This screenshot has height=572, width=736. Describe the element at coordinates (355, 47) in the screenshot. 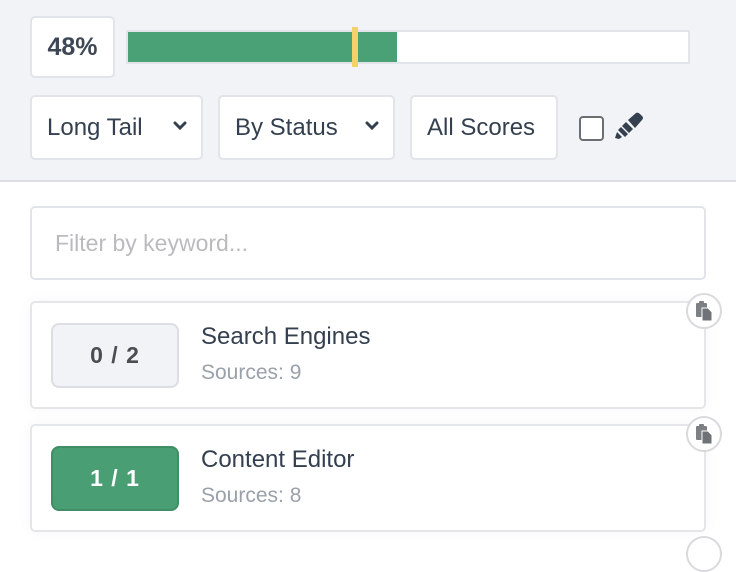

I see `progress-target-marker` at that location.